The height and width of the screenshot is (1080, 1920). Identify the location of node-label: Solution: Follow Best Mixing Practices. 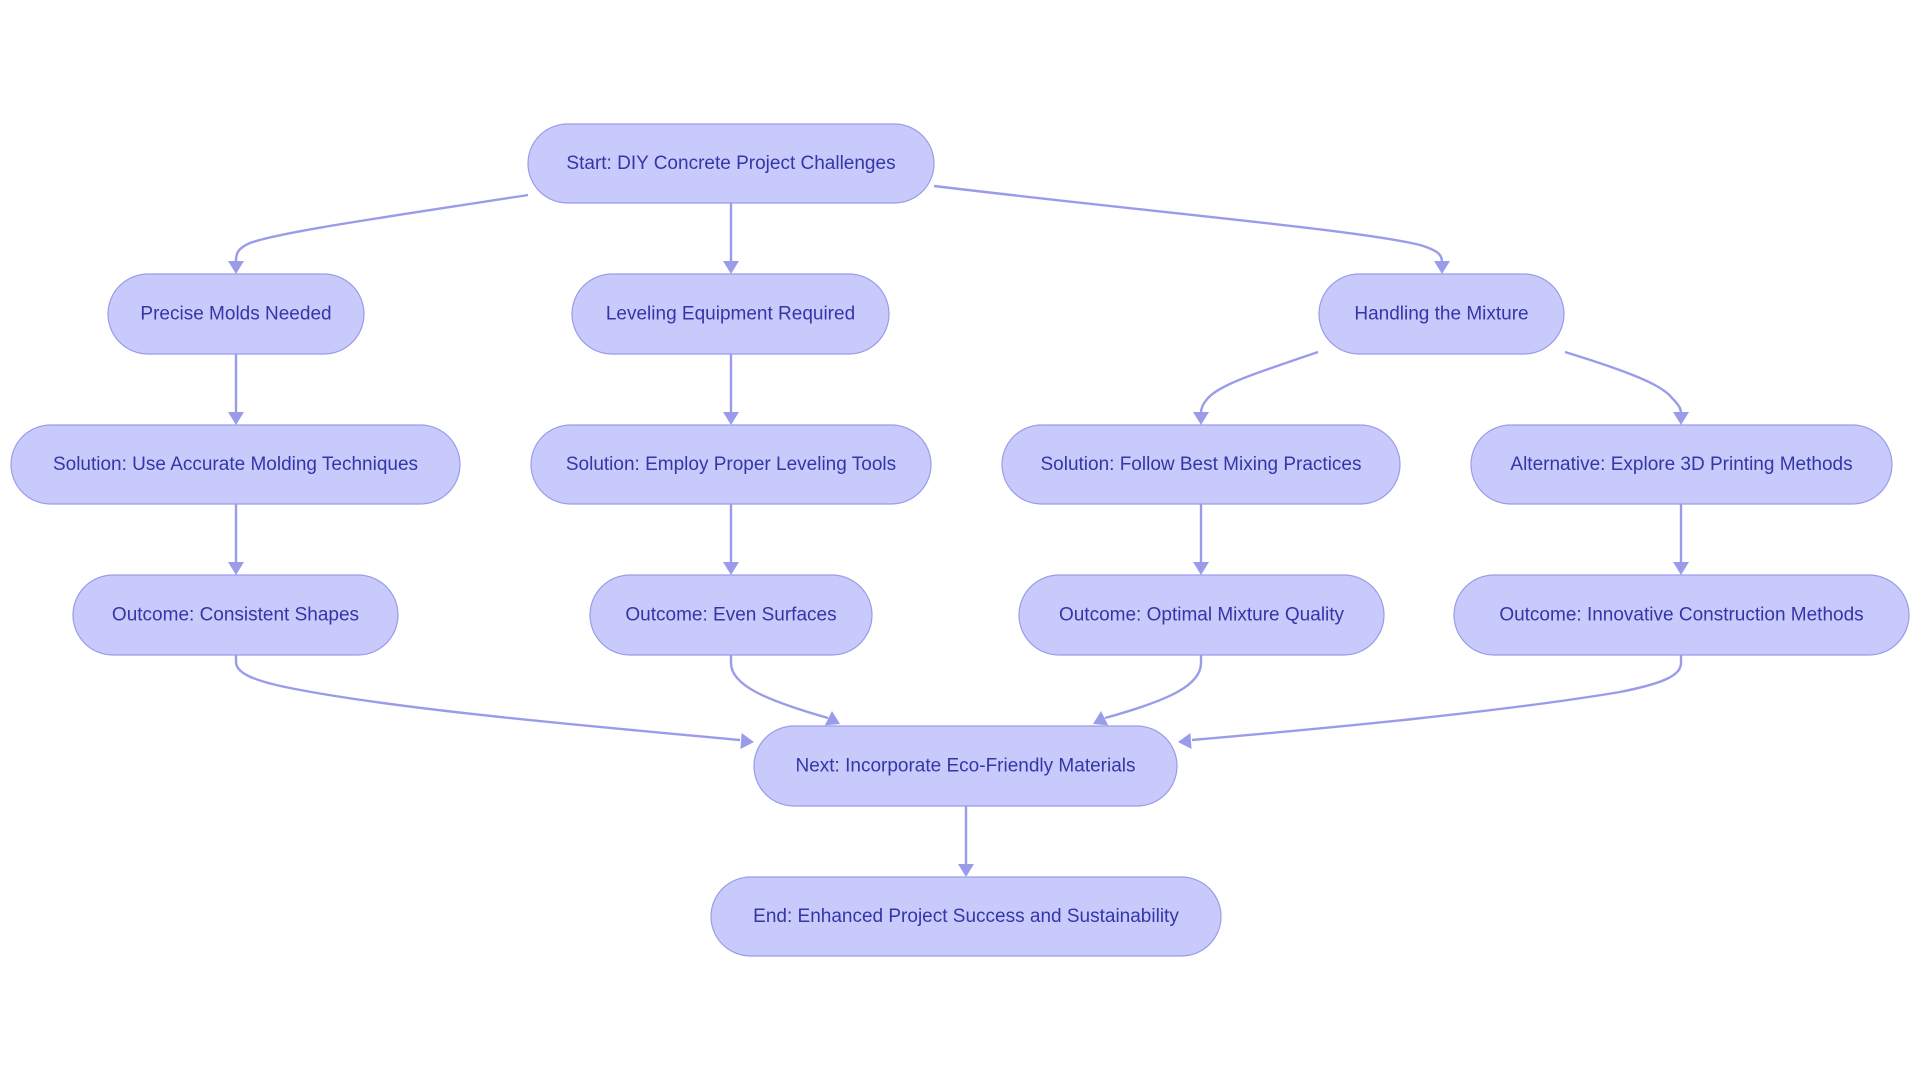
(1200, 464).